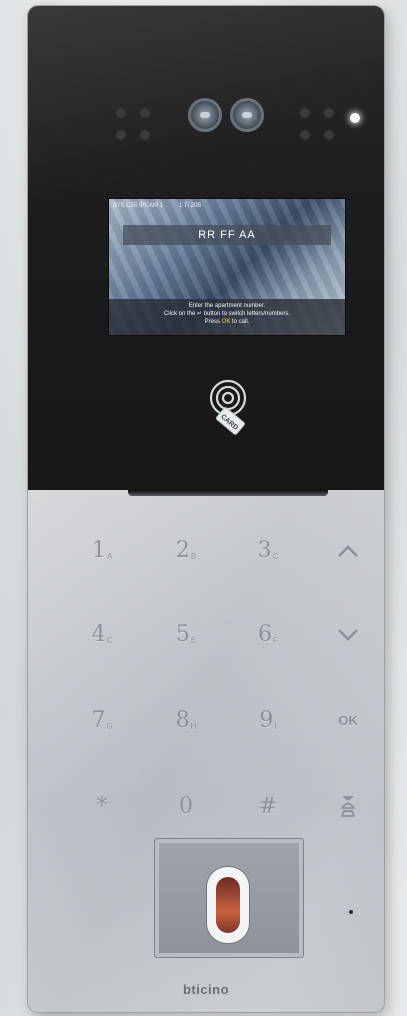 This screenshot has width=407, height=1016. I want to click on brand-logo: bticino, so click(206, 989).